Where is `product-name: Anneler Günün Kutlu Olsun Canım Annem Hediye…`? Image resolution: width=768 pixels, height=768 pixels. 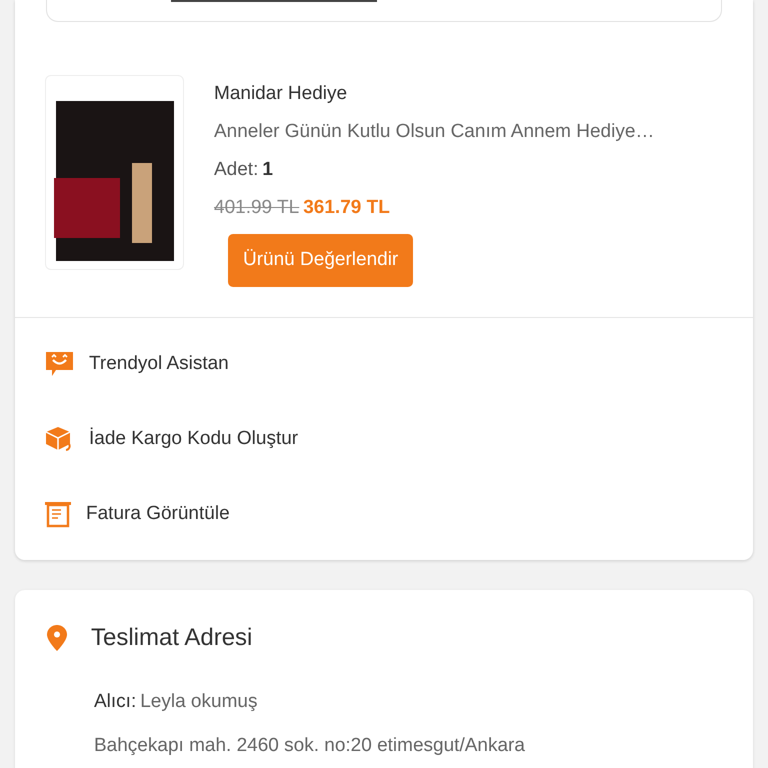
product-name: Anneler Günün Kutlu Olsun Canım Annem Hediye… is located at coordinates (434, 132).